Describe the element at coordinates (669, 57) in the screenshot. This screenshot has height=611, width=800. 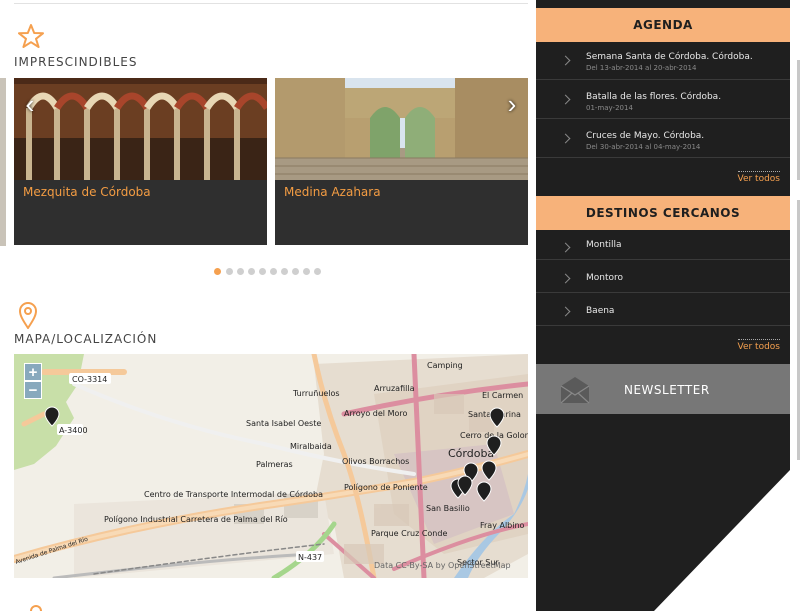
I see `agenda-item-title: Semana Santa de Córdoba. Córdoba.` at that location.